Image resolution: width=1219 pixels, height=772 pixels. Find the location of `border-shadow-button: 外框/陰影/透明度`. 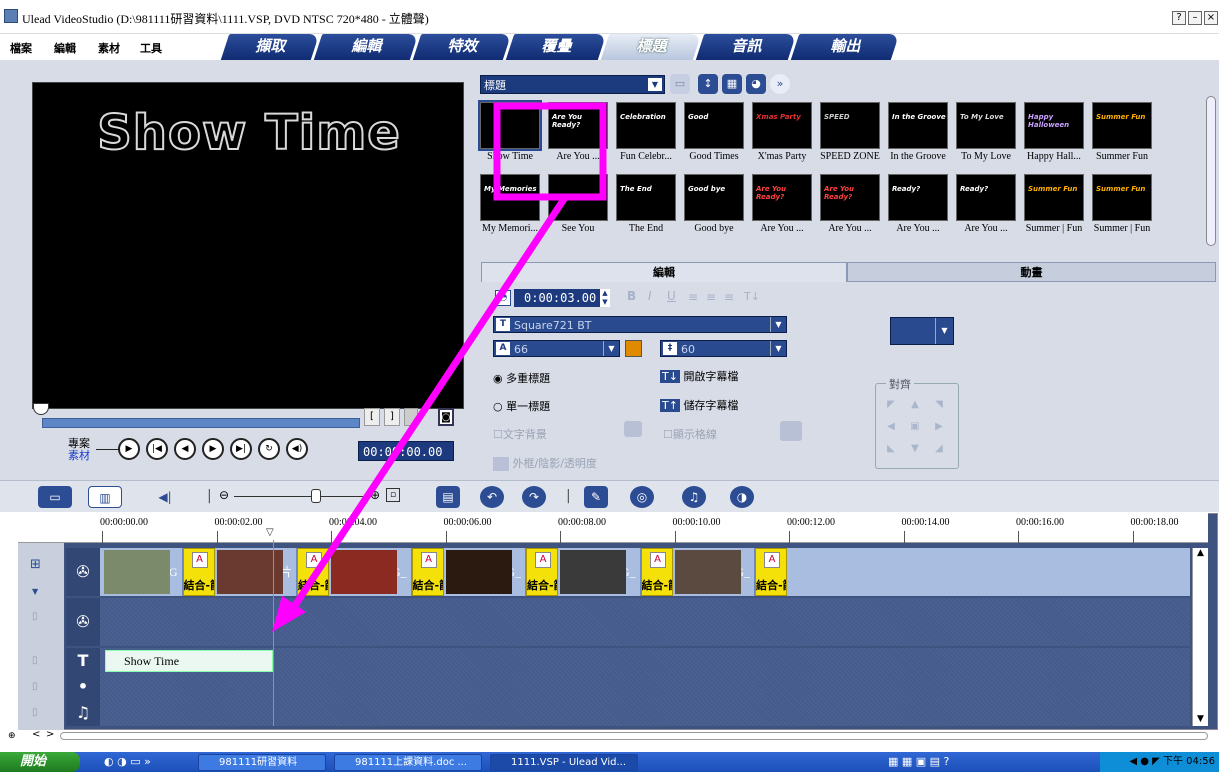

border-shadow-button: 外框/陰影/透明度 is located at coordinates (545, 463).